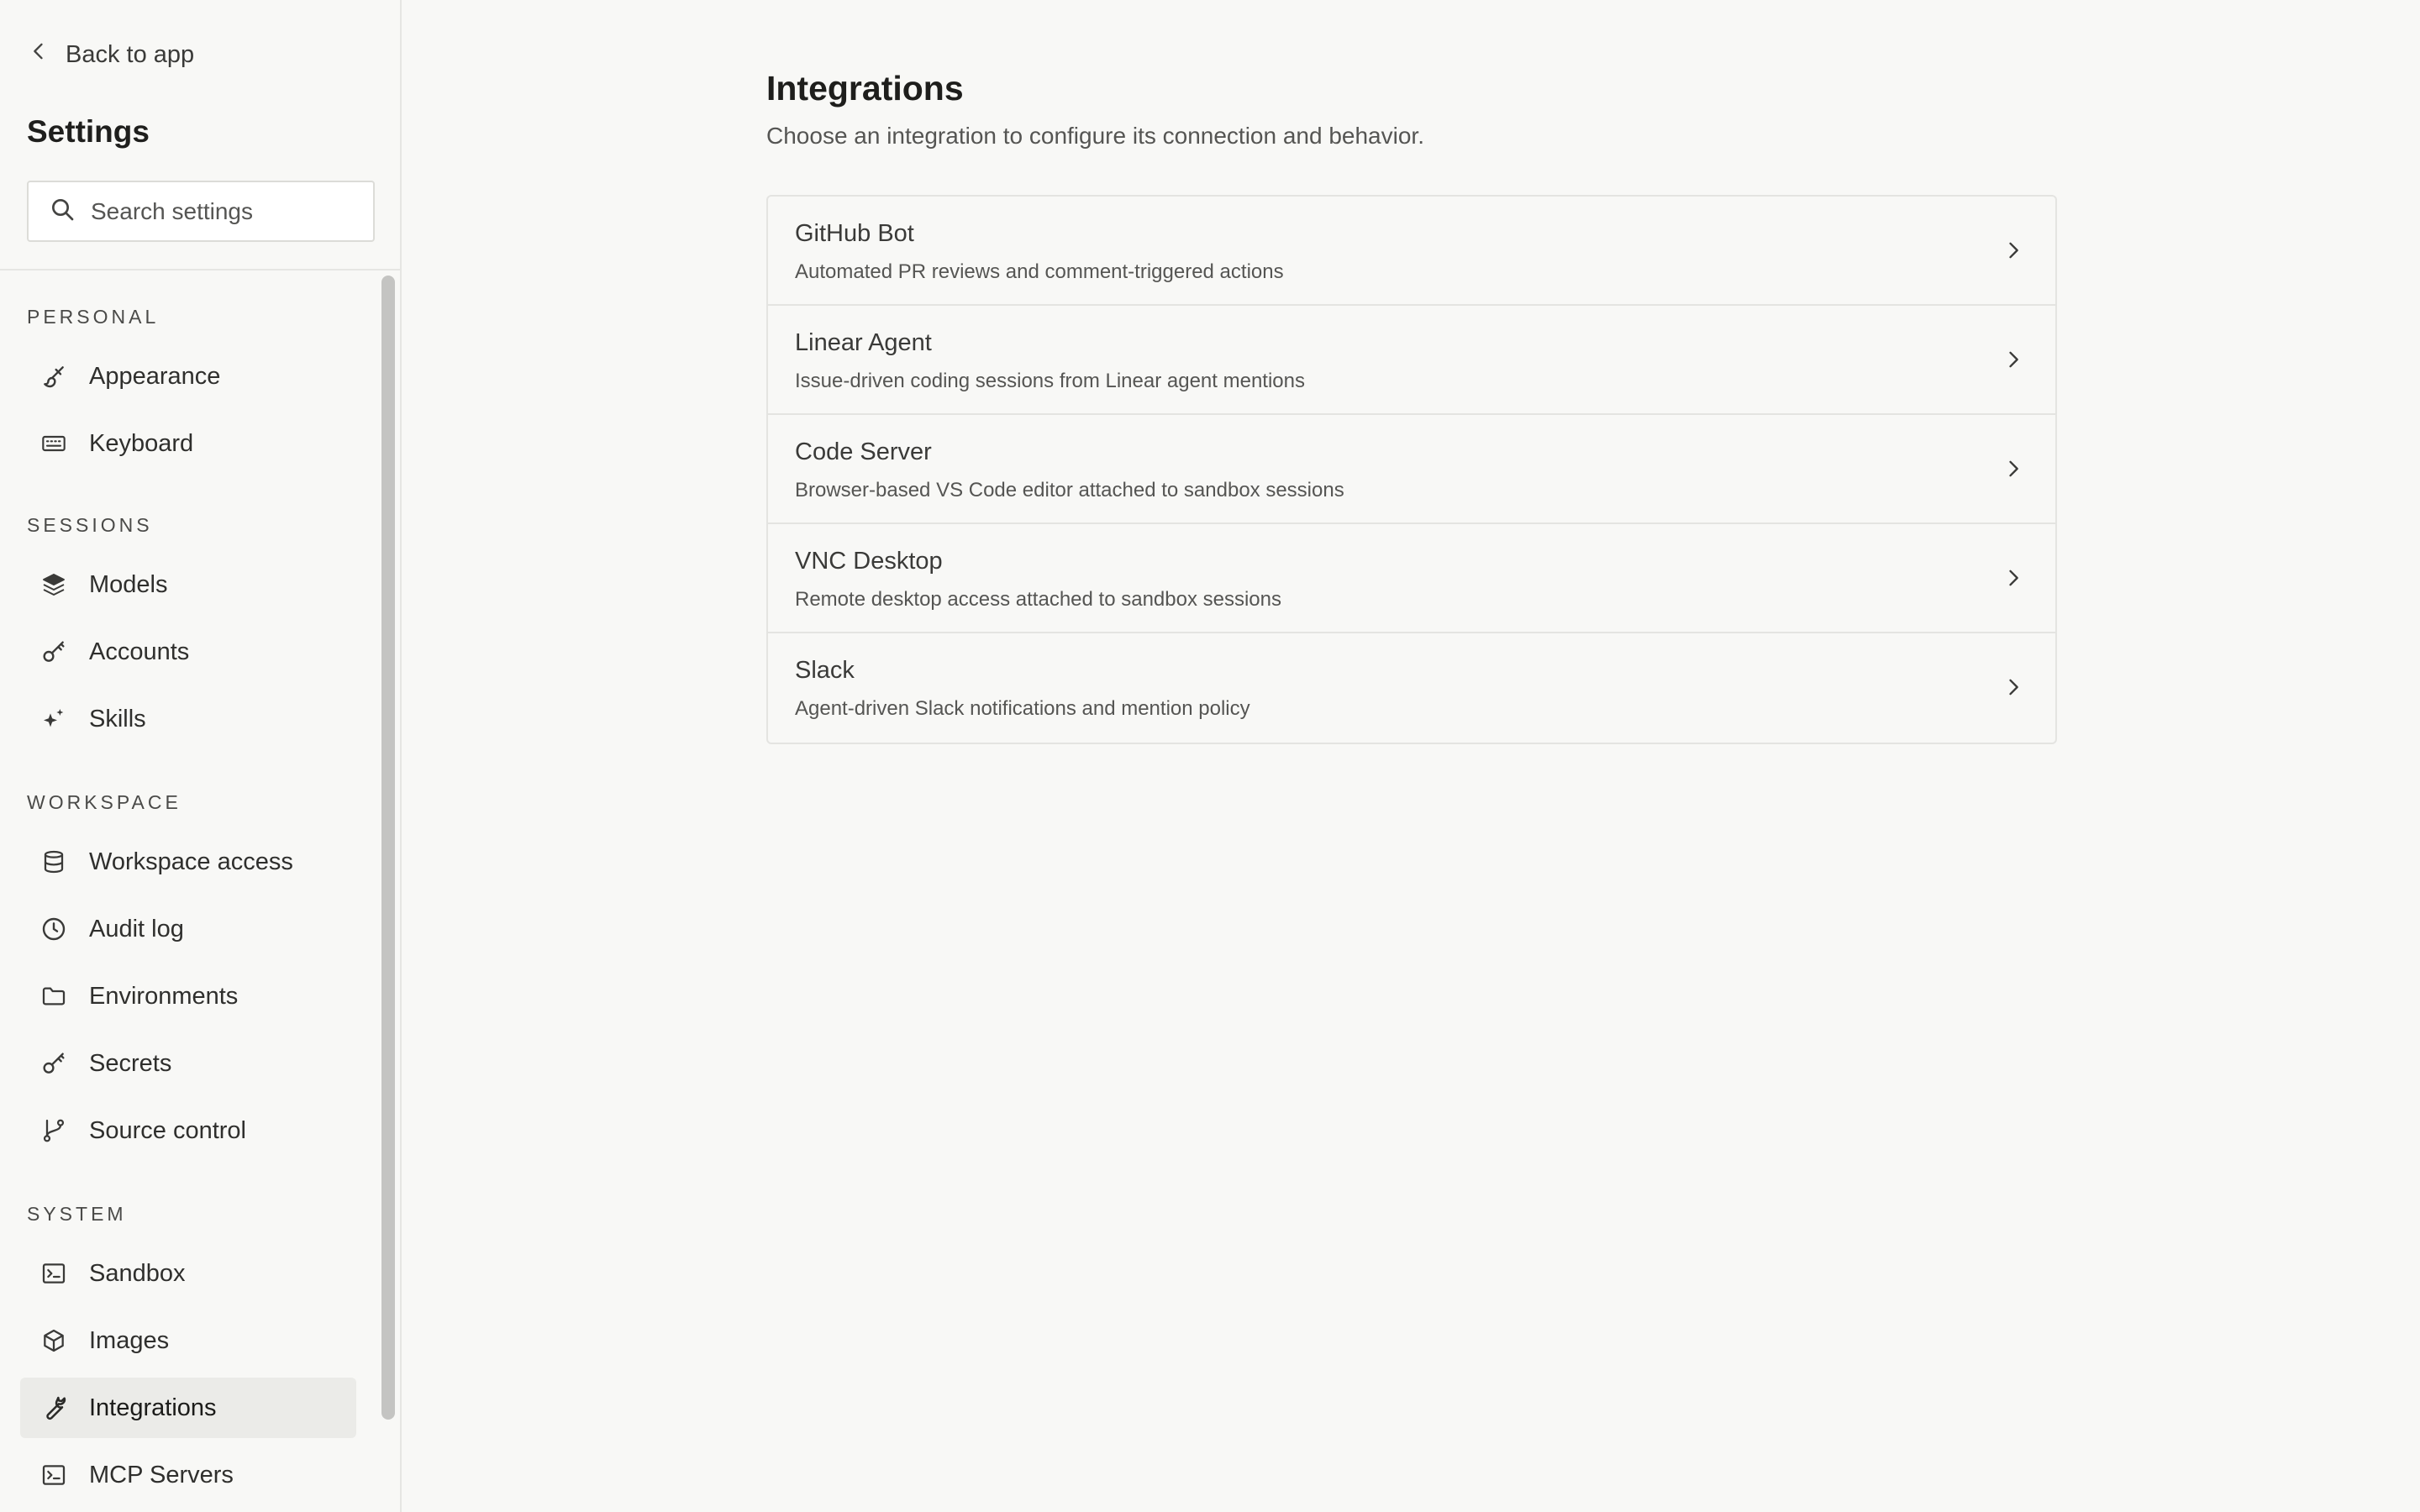 This screenshot has width=2420, height=1512. I want to click on sidebar-item-source-control: Source control, so click(188, 1130).